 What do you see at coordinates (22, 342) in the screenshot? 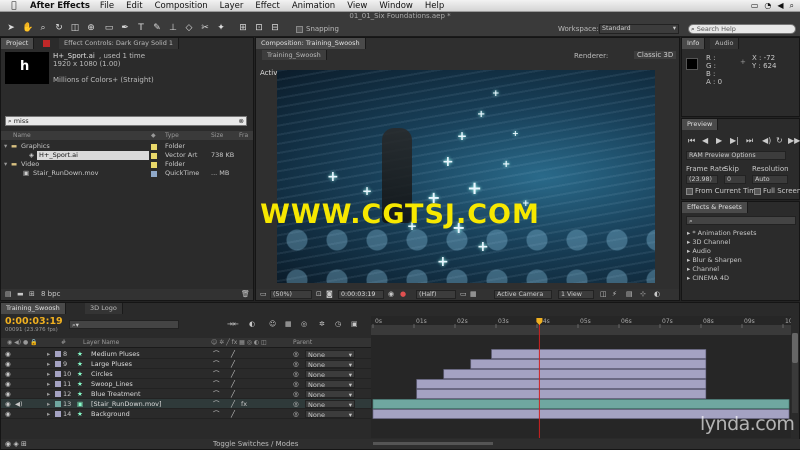
I see `av-features-icon: ◉ ◀) ● 🔒` at bounding box center [22, 342].